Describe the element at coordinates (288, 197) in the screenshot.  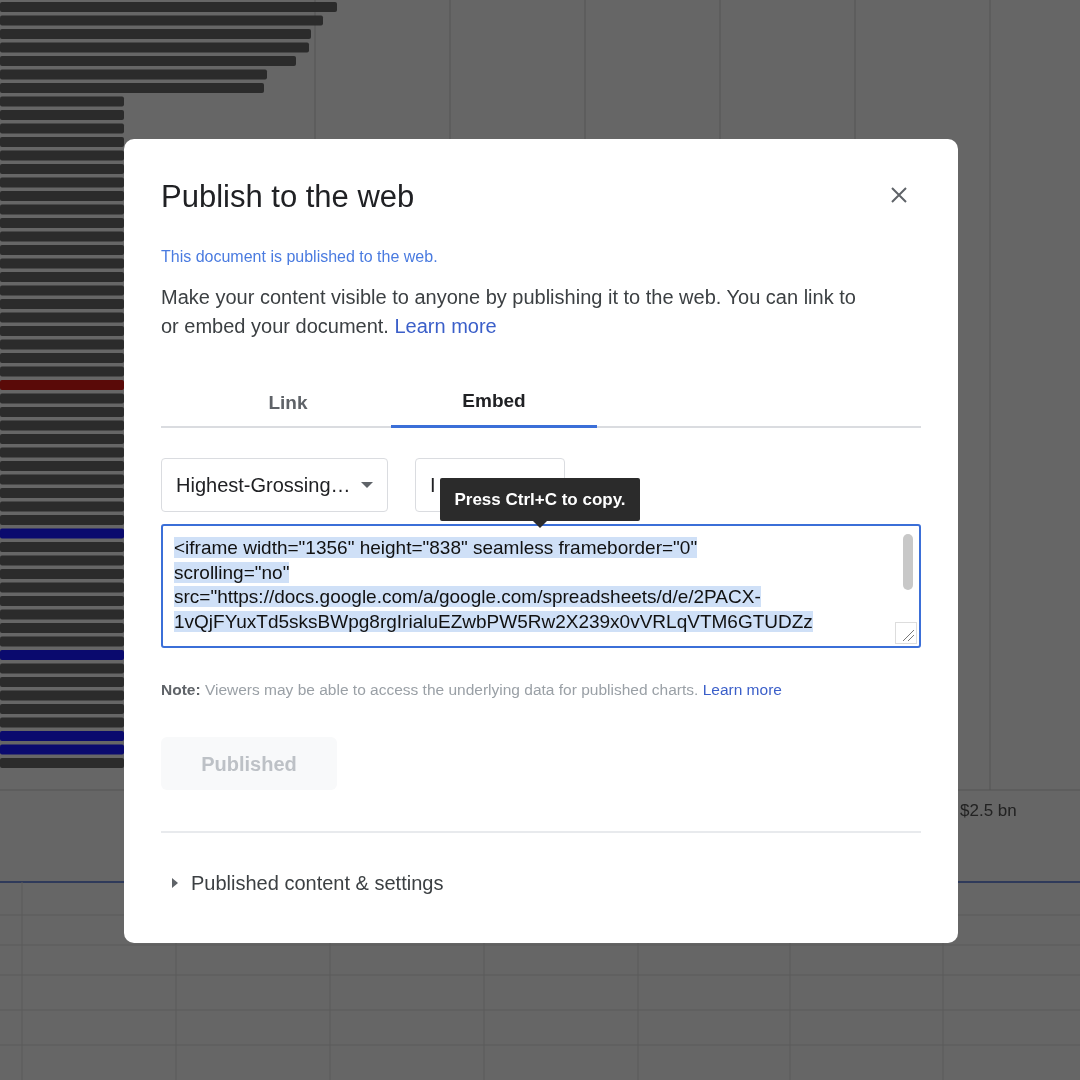
I see `dialog-title: Publish to the web` at that location.